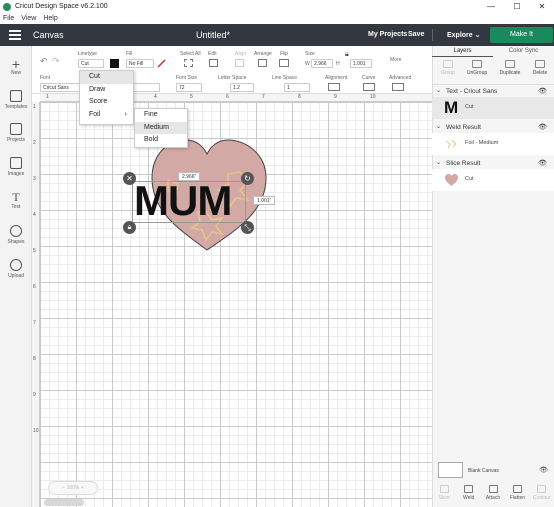  I want to click on ruler-top-number: 9, so click(335, 97).